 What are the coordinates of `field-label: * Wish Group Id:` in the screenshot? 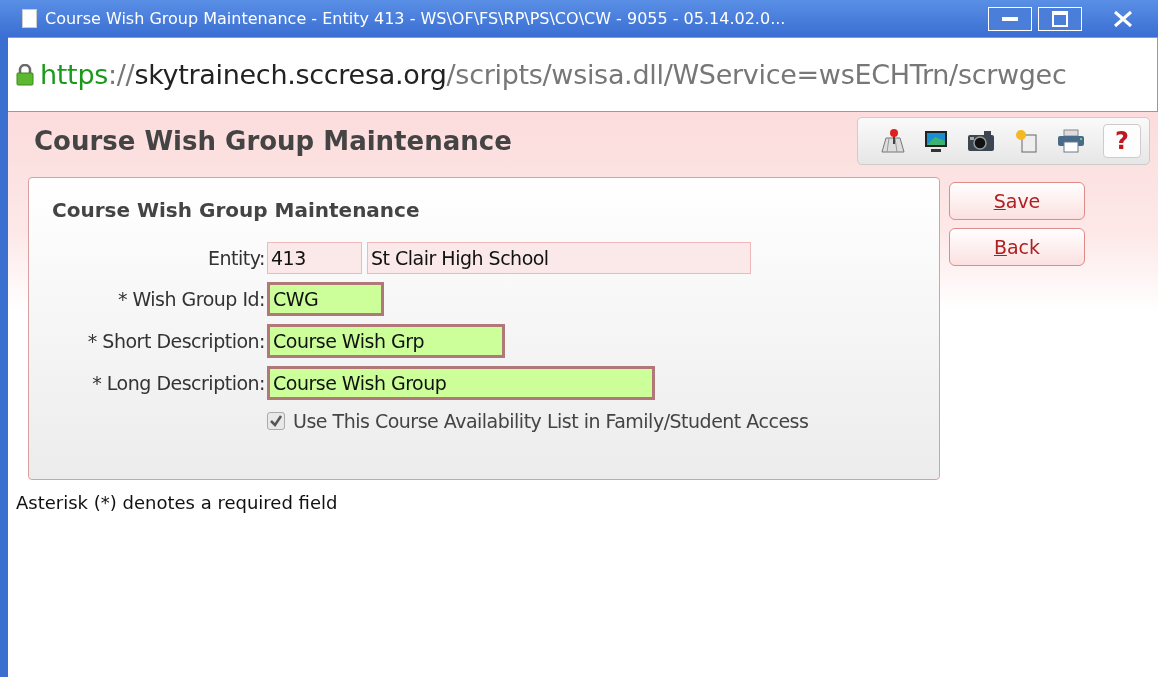 It's located at (191, 299).